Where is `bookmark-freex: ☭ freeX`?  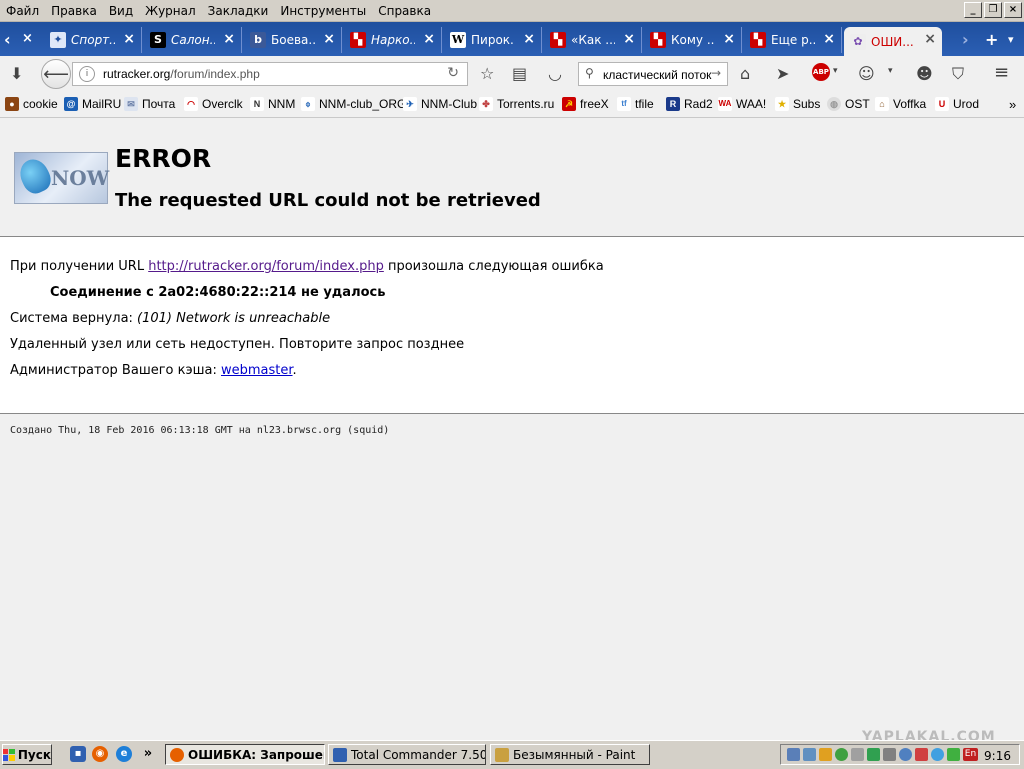 bookmark-freex: ☭ freeX is located at coordinates (585, 104).